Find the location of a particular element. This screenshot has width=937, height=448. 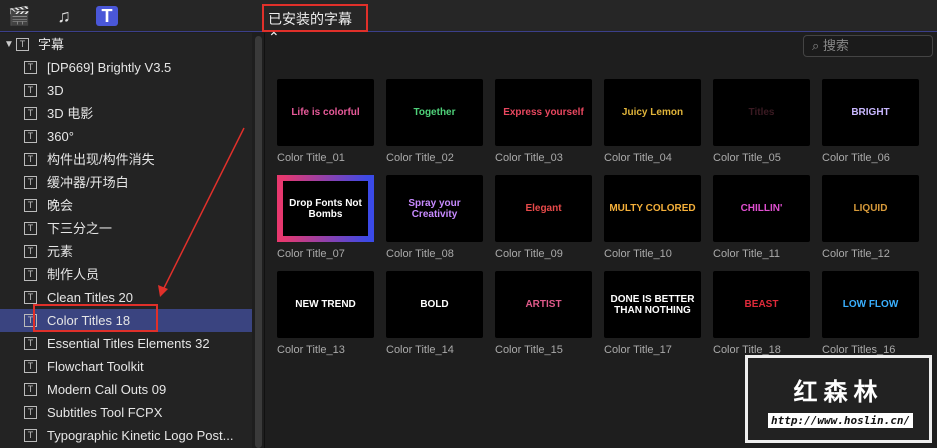

watermark: 红森林 http://www.hoslin.cn/ is located at coordinates (838, 399).